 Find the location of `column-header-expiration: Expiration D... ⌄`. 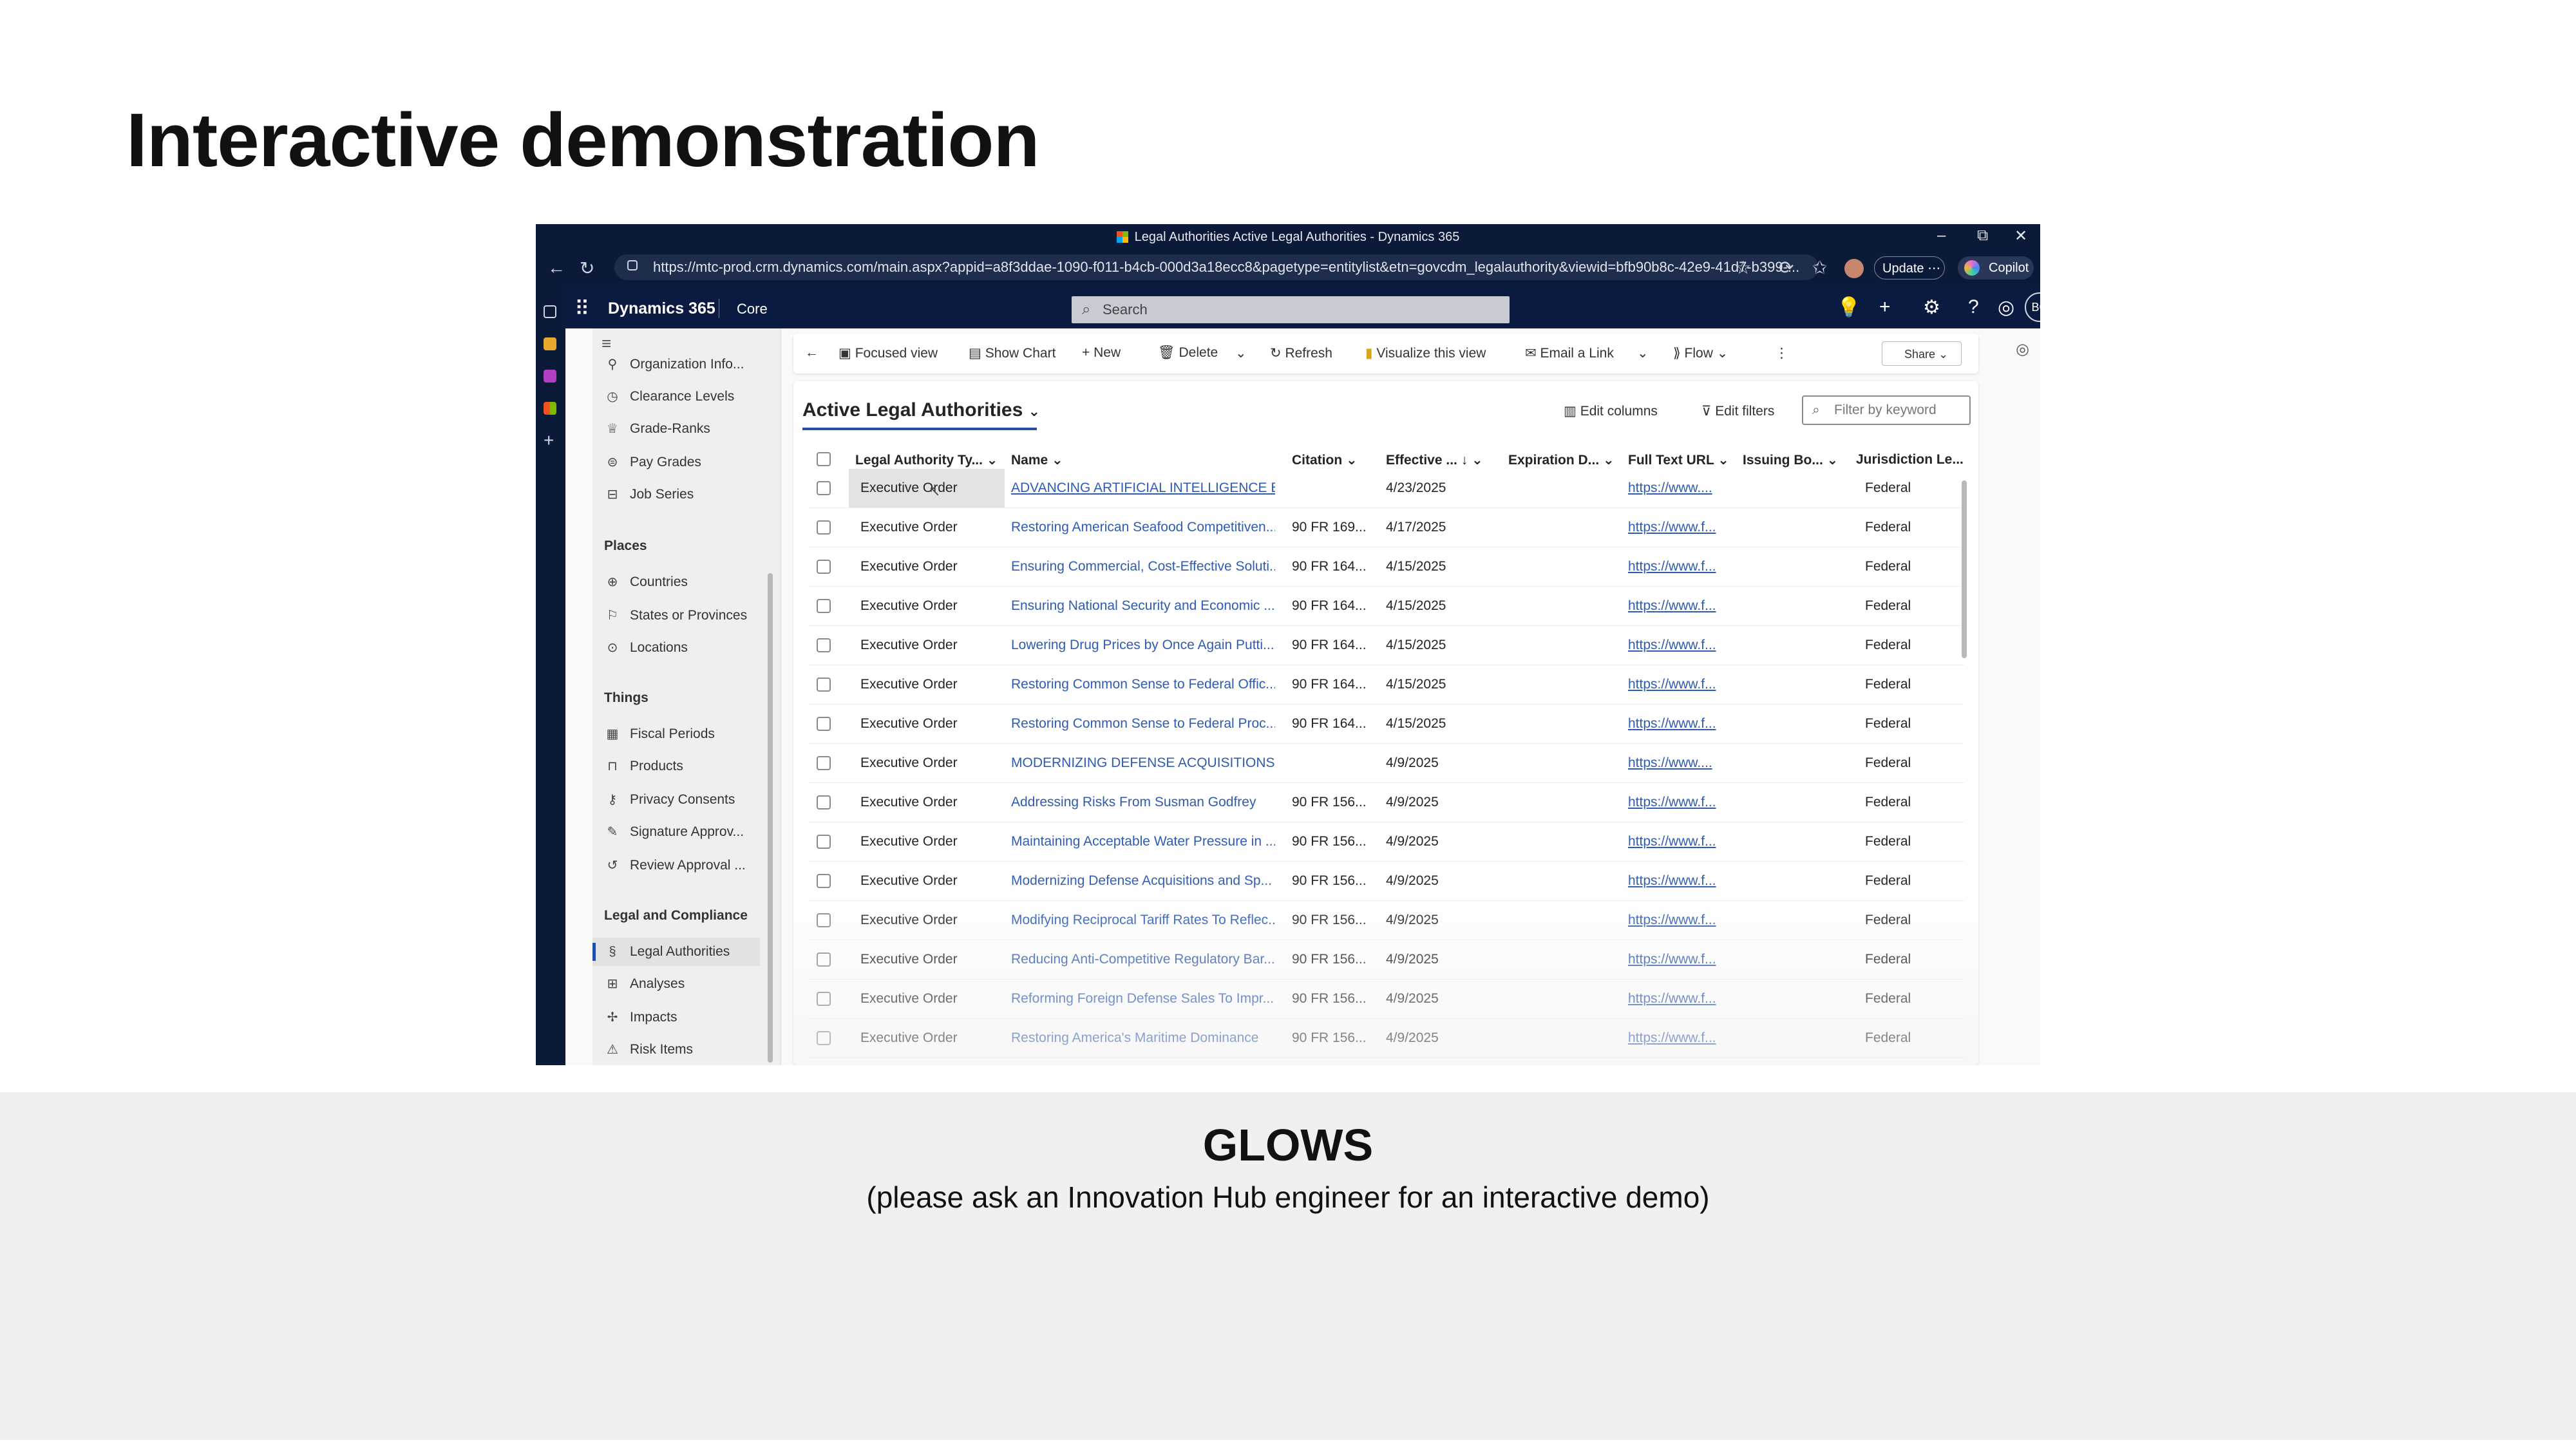

column-header-expiration: Expiration D... ⌄ is located at coordinates (1562, 460).